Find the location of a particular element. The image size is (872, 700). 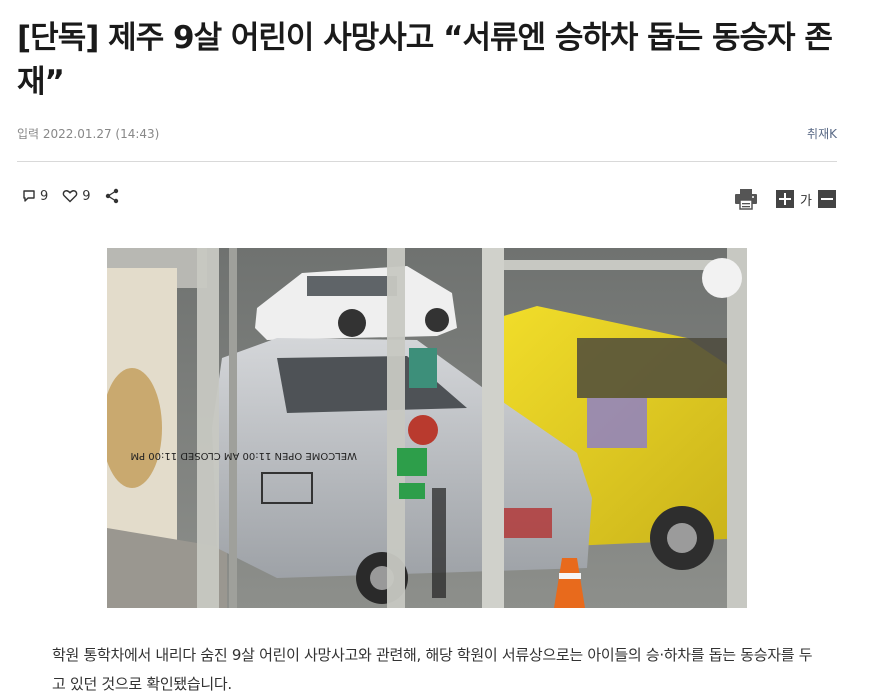

article-tools: 가 is located at coordinates (785, 199).